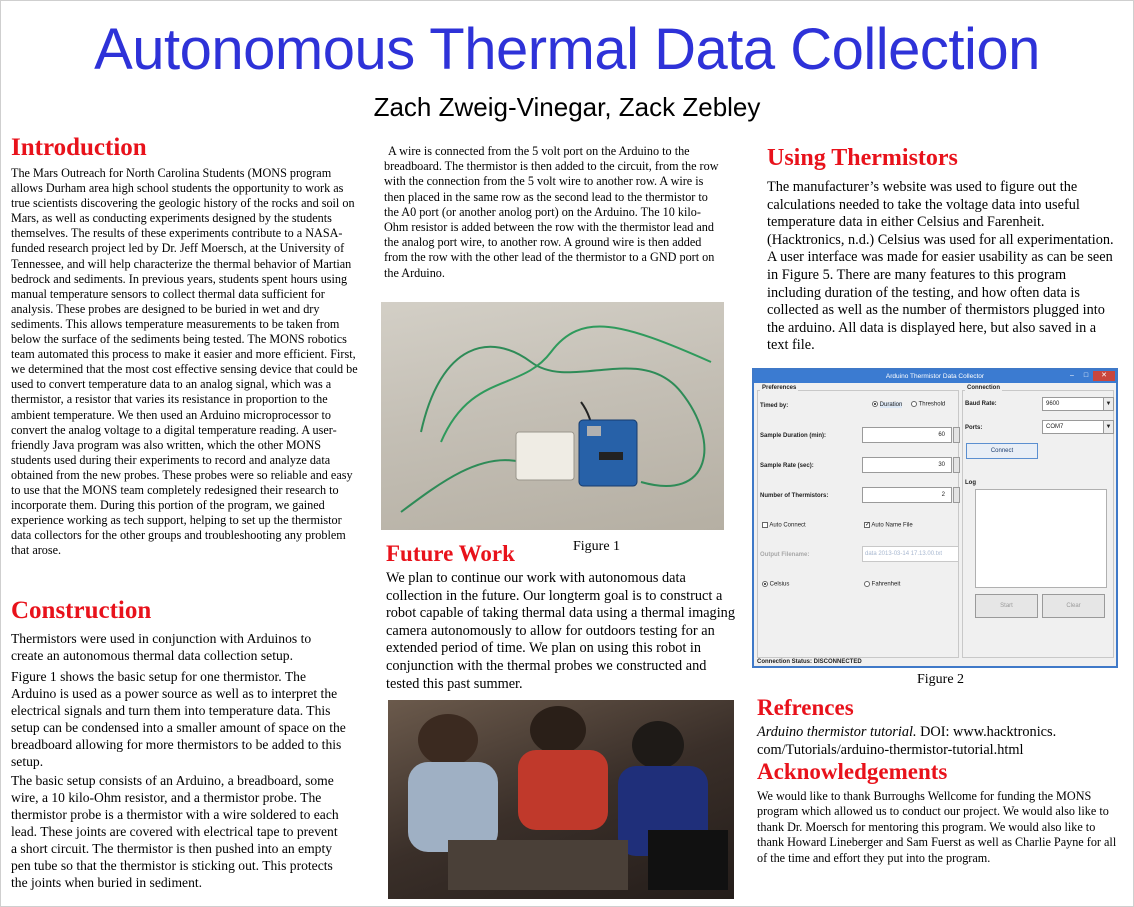 This screenshot has width=1134, height=907. What do you see at coordinates (1006, 606) in the screenshot?
I see `start-button: Start` at bounding box center [1006, 606].